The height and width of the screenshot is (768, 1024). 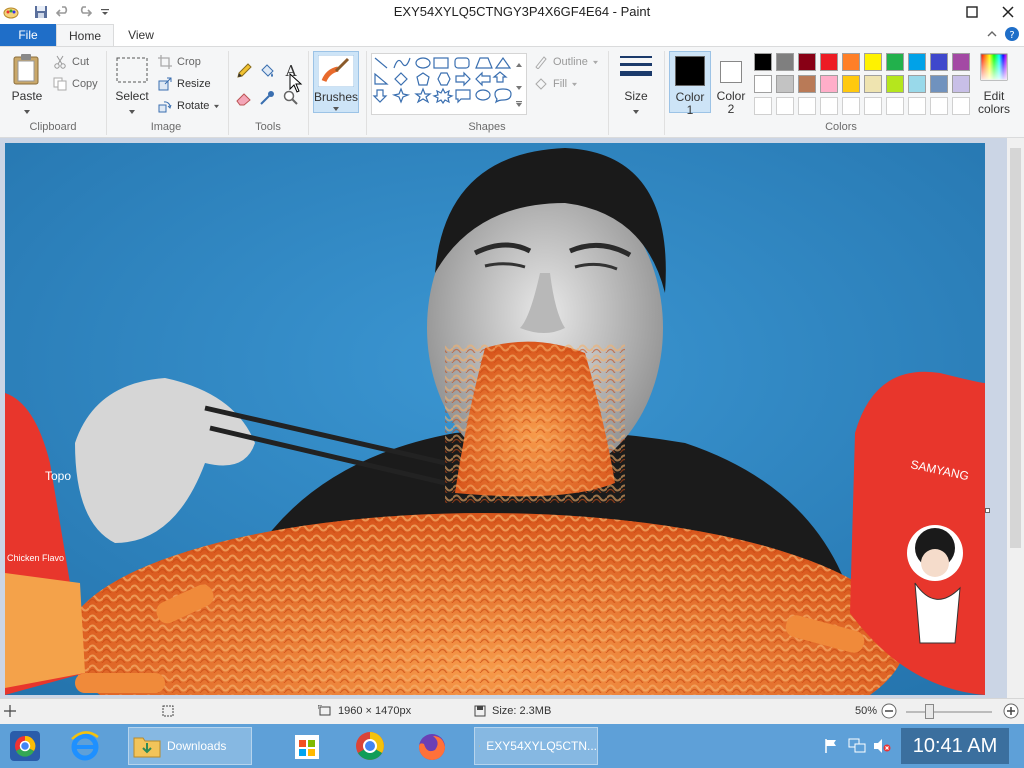 I want to click on crop-button: Crop, so click(x=179, y=62).